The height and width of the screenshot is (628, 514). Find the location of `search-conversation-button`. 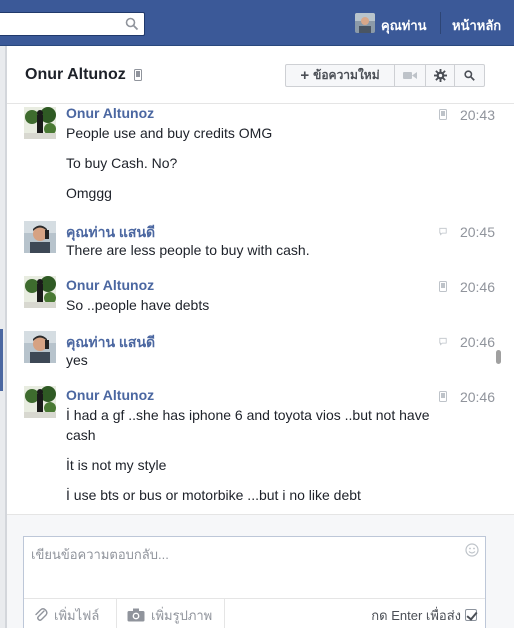

search-conversation-button is located at coordinates (470, 75).